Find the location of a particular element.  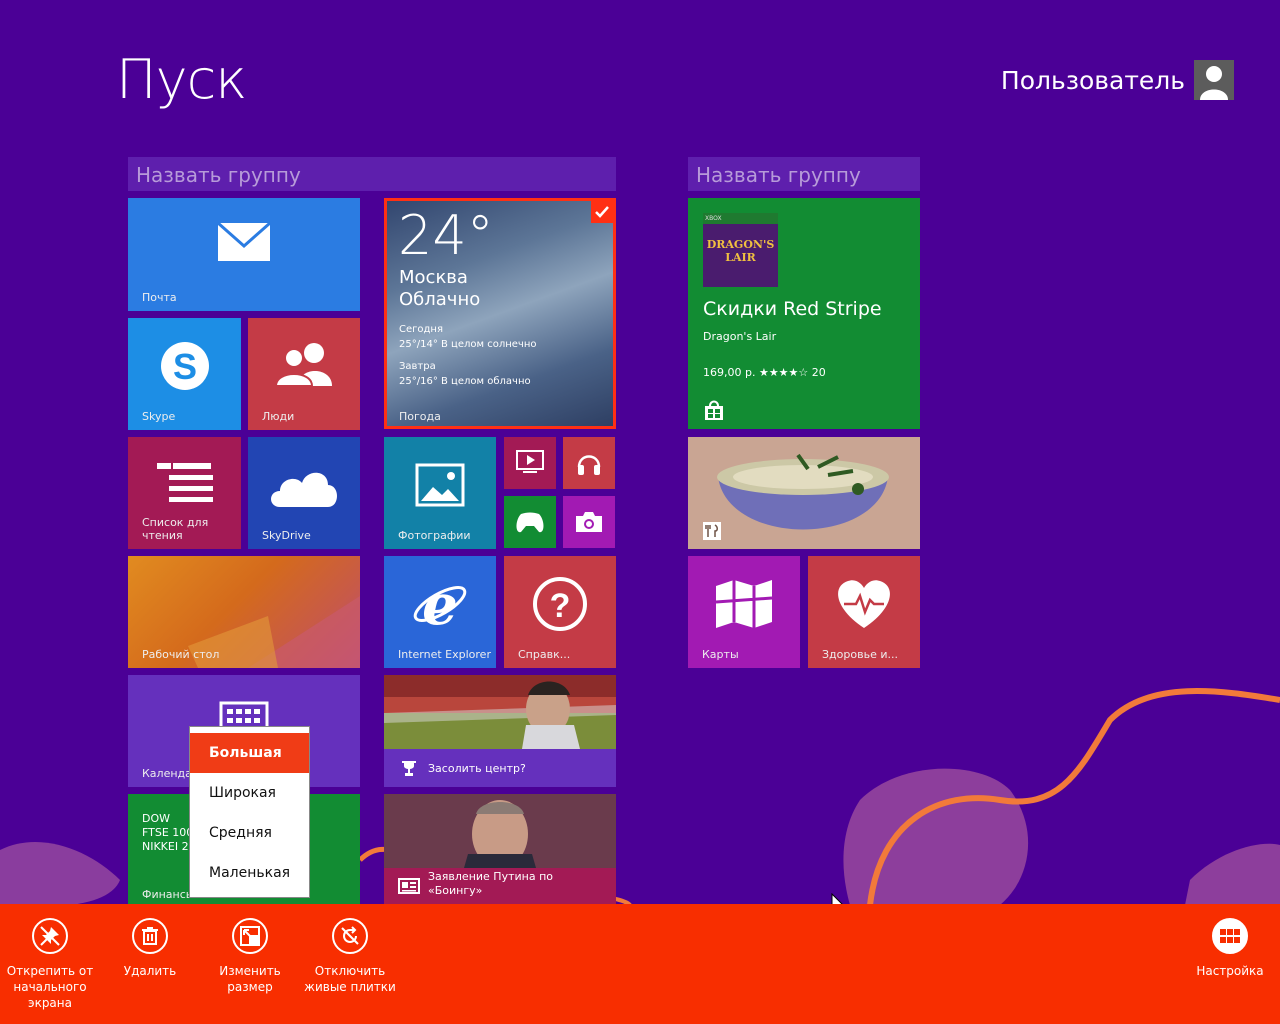

internet-explorer-icon: e is located at coordinates (440, 604).